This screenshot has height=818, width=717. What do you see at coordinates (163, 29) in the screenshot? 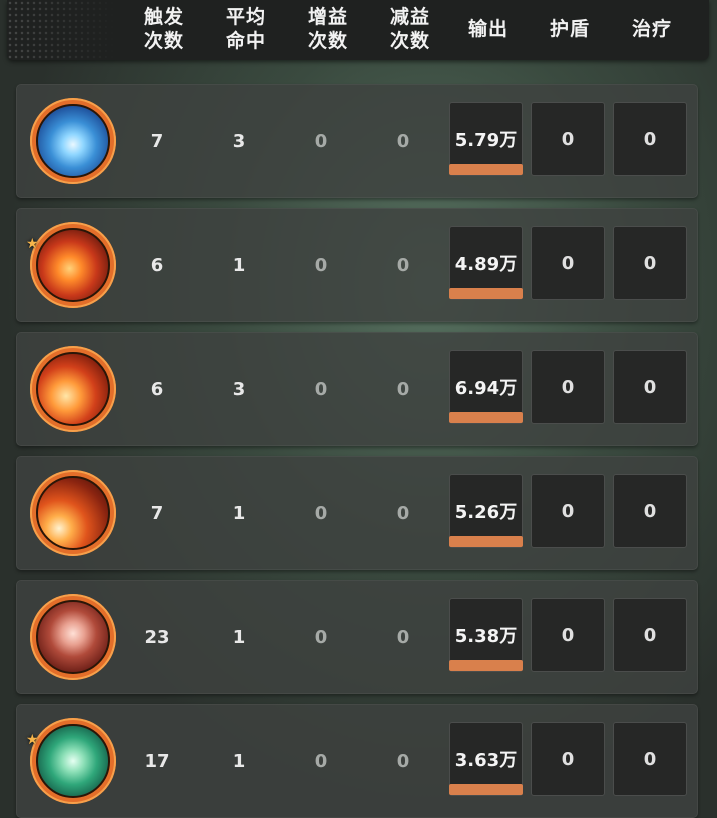
I see `header-trigger-count: 触发 次数` at bounding box center [163, 29].